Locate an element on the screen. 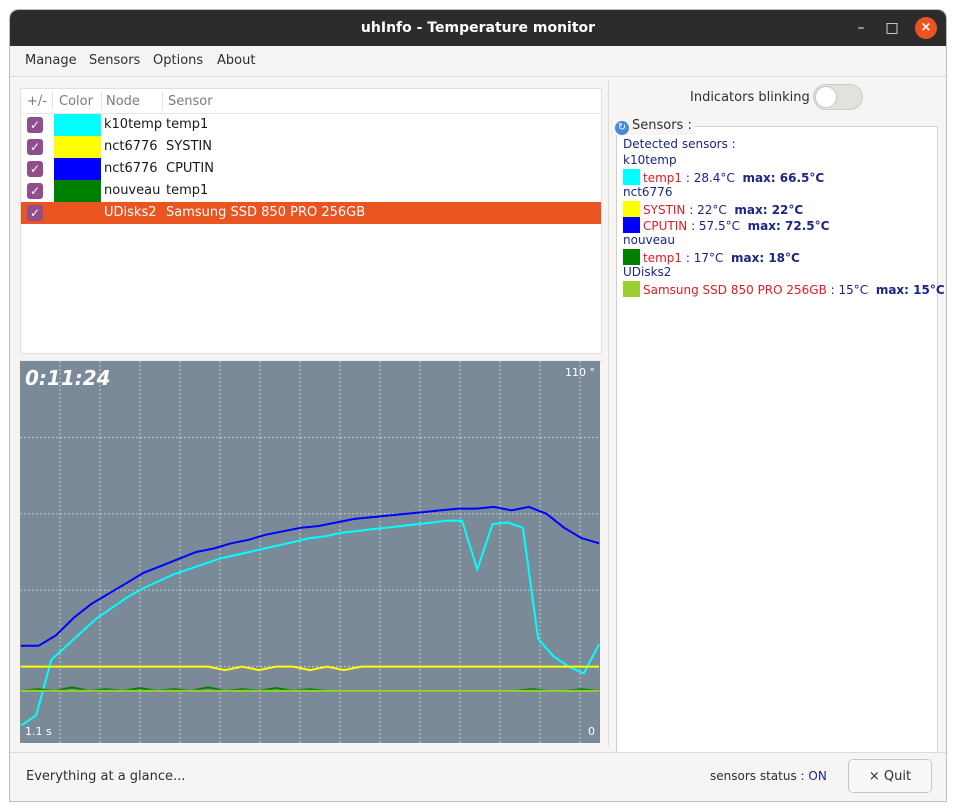  node-name: UDisks2 is located at coordinates (647, 272).